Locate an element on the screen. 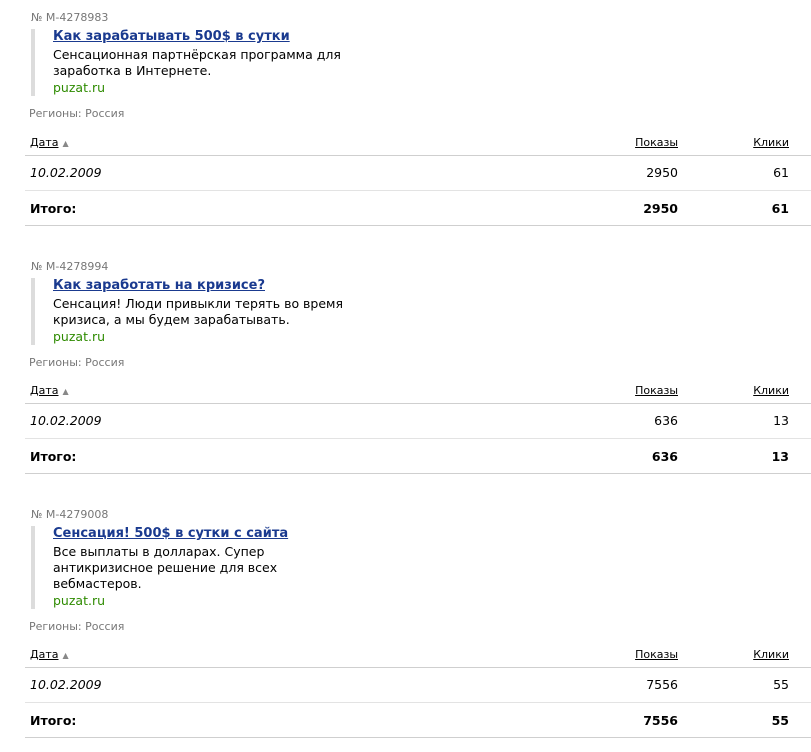  row-shows: 7556 is located at coordinates (662, 684).